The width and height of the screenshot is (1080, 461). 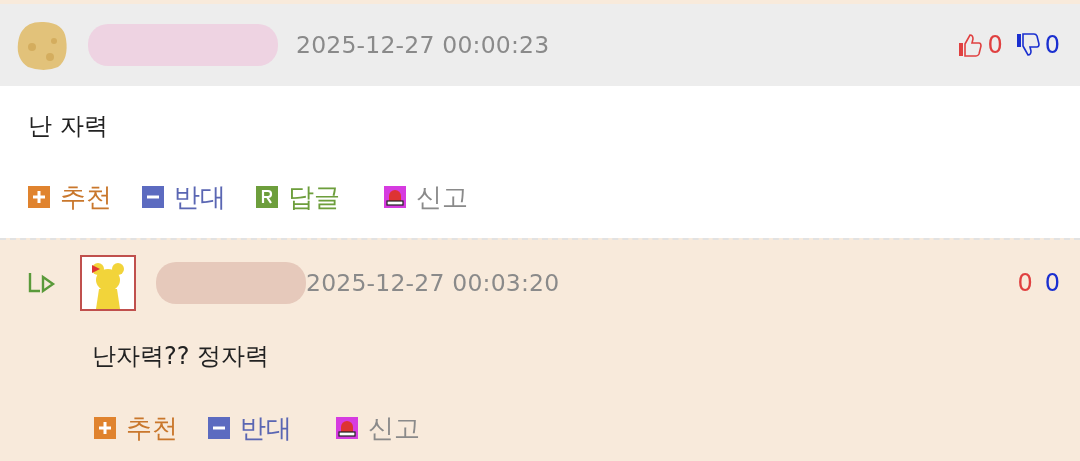 What do you see at coordinates (42, 283) in the screenshot?
I see `reply-arrow-icon` at bounding box center [42, 283].